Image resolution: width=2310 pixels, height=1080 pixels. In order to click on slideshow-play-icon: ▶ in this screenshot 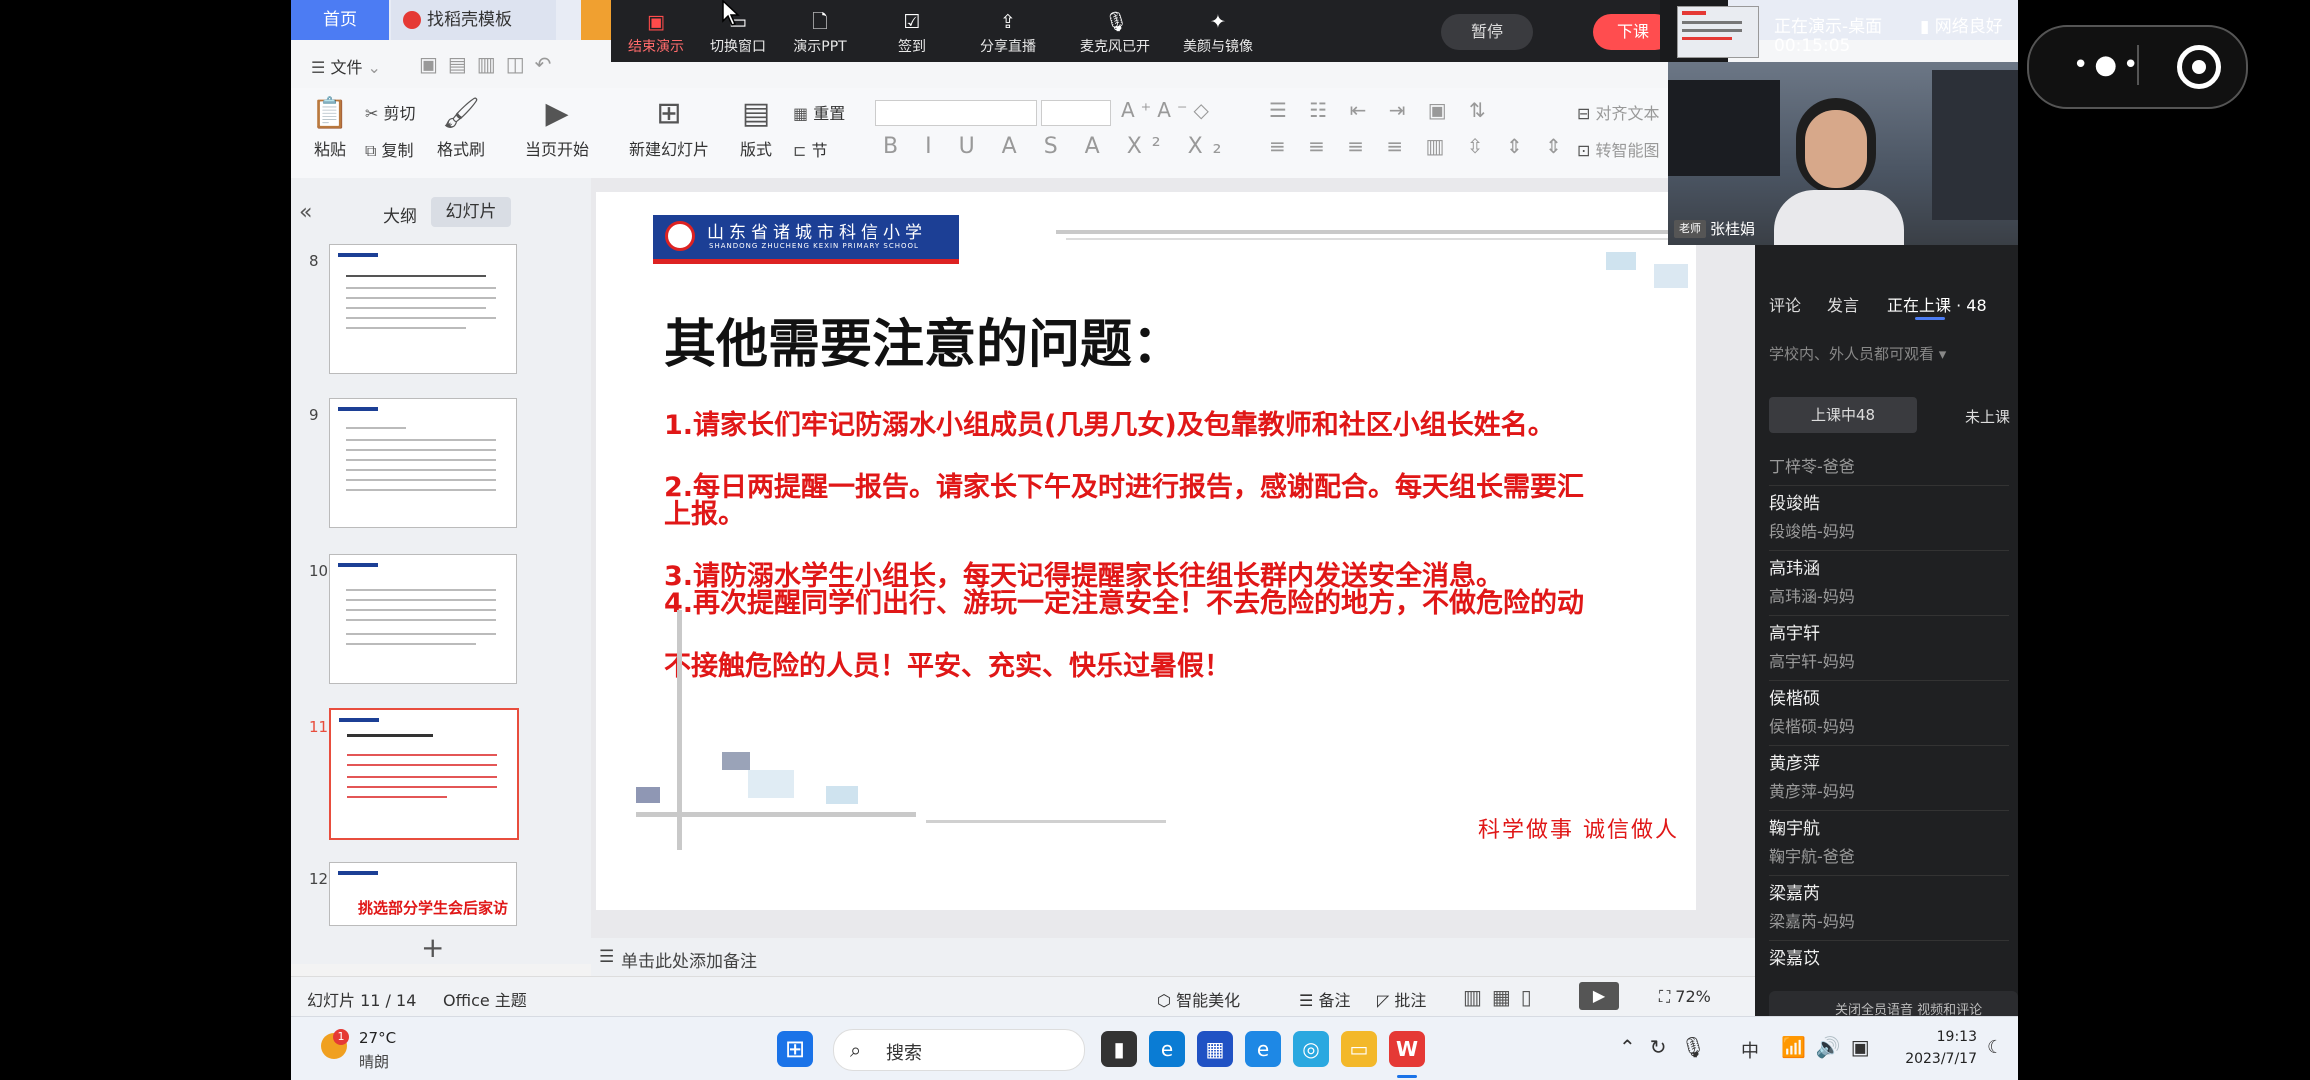, I will do `click(1599, 996)`.